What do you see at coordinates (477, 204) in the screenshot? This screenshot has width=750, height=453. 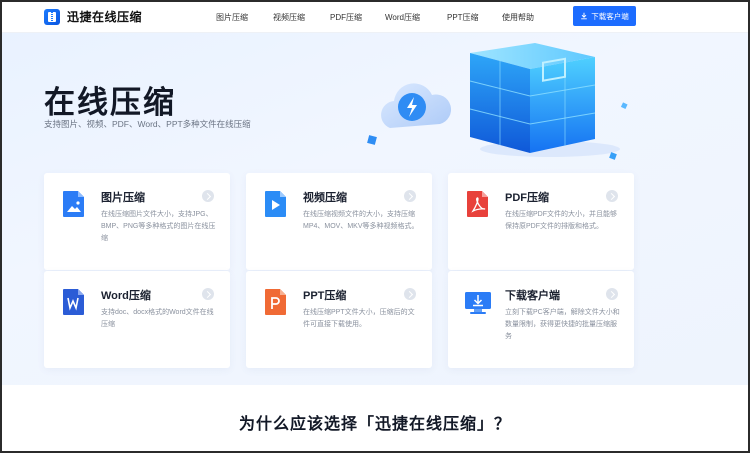 I see `pdf-file-icon` at bounding box center [477, 204].